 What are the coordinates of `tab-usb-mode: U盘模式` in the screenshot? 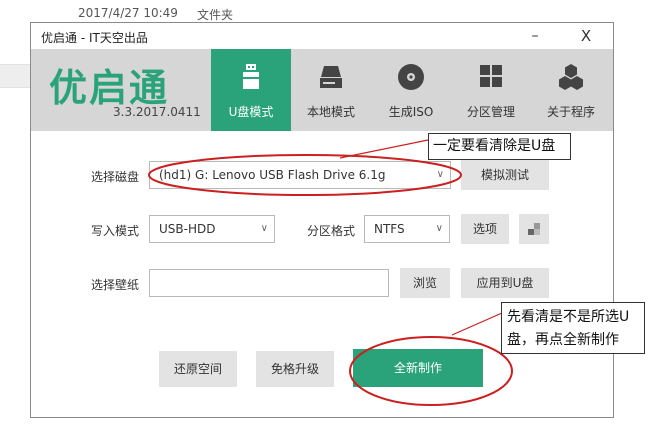 It's located at (251, 90).